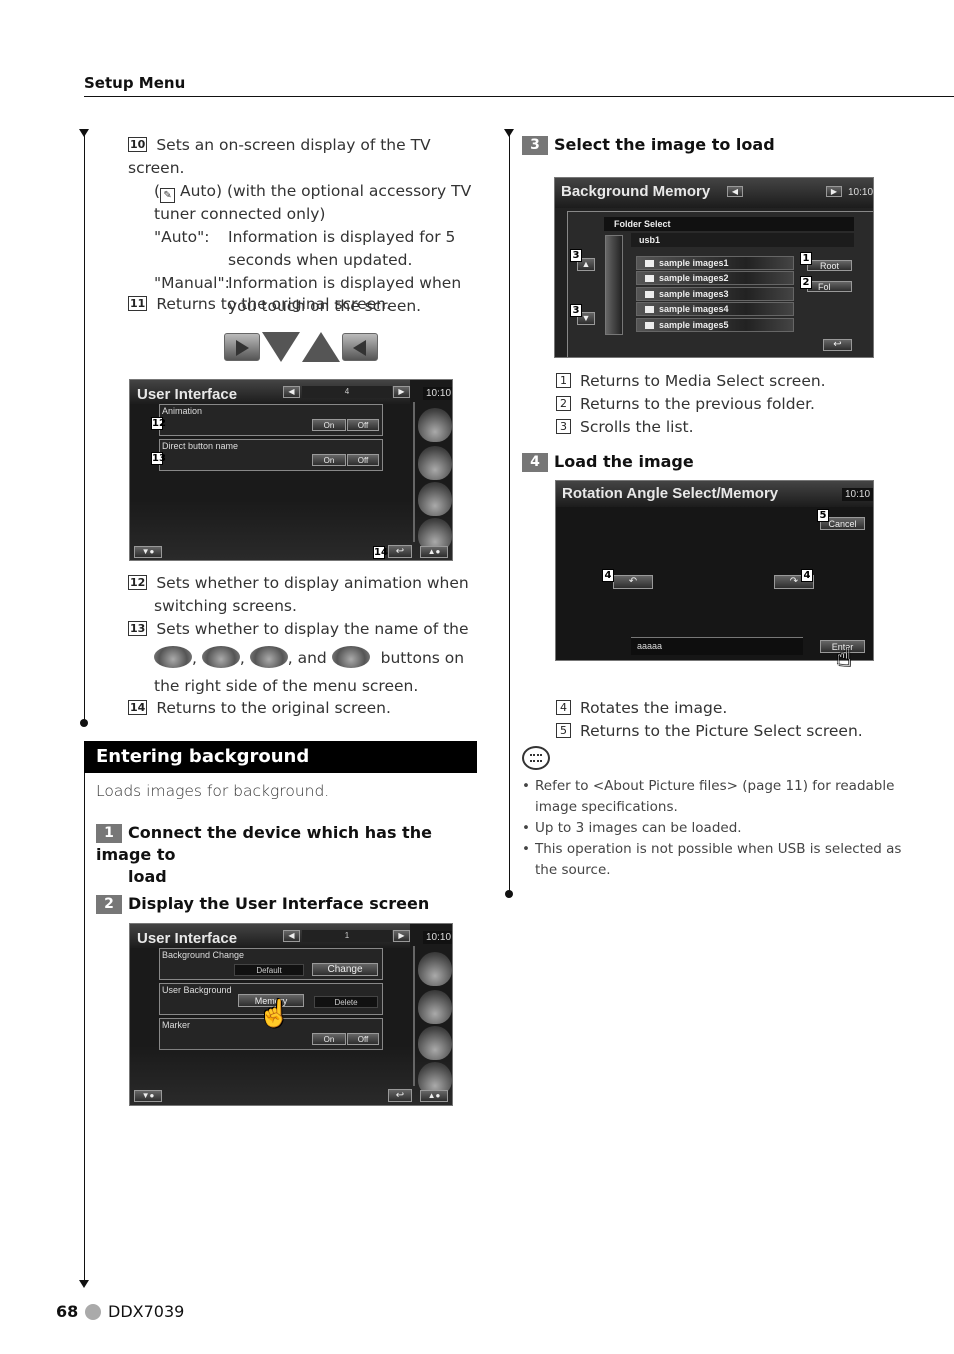 The width and height of the screenshot is (954, 1354). What do you see at coordinates (509, 514) in the screenshot?
I see `flow-line-right` at bounding box center [509, 514].